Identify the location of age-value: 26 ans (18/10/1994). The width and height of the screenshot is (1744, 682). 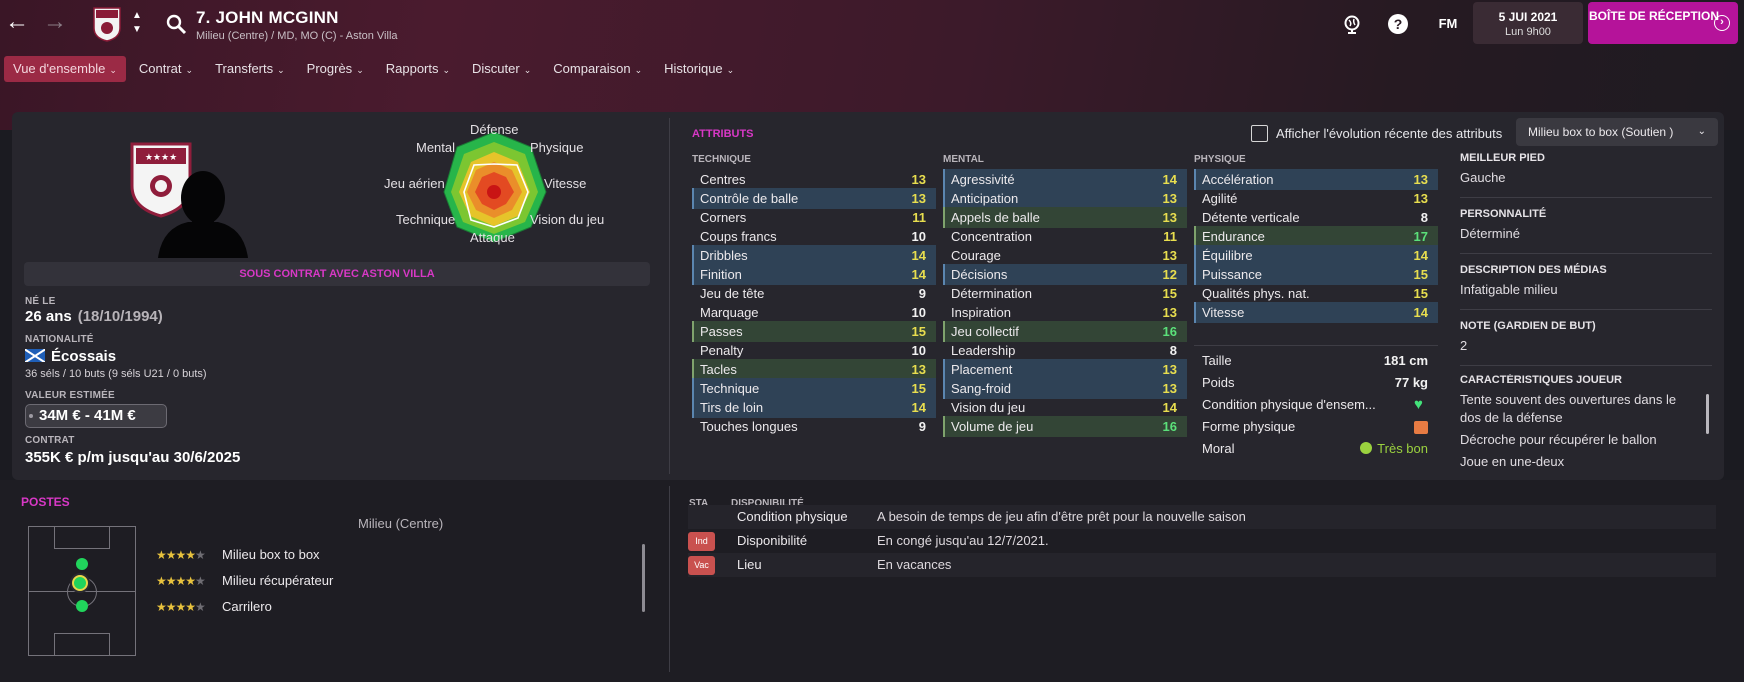
(94, 316).